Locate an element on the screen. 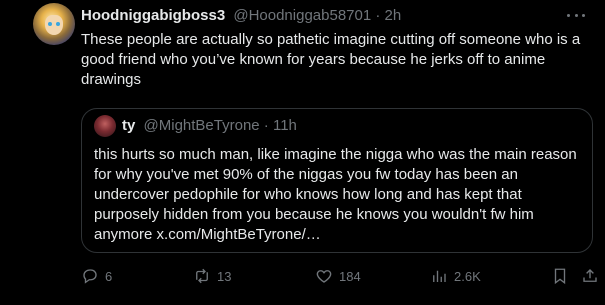 The image size is (605, 305). reply-button: 6 is located at coordinates (96, 276).